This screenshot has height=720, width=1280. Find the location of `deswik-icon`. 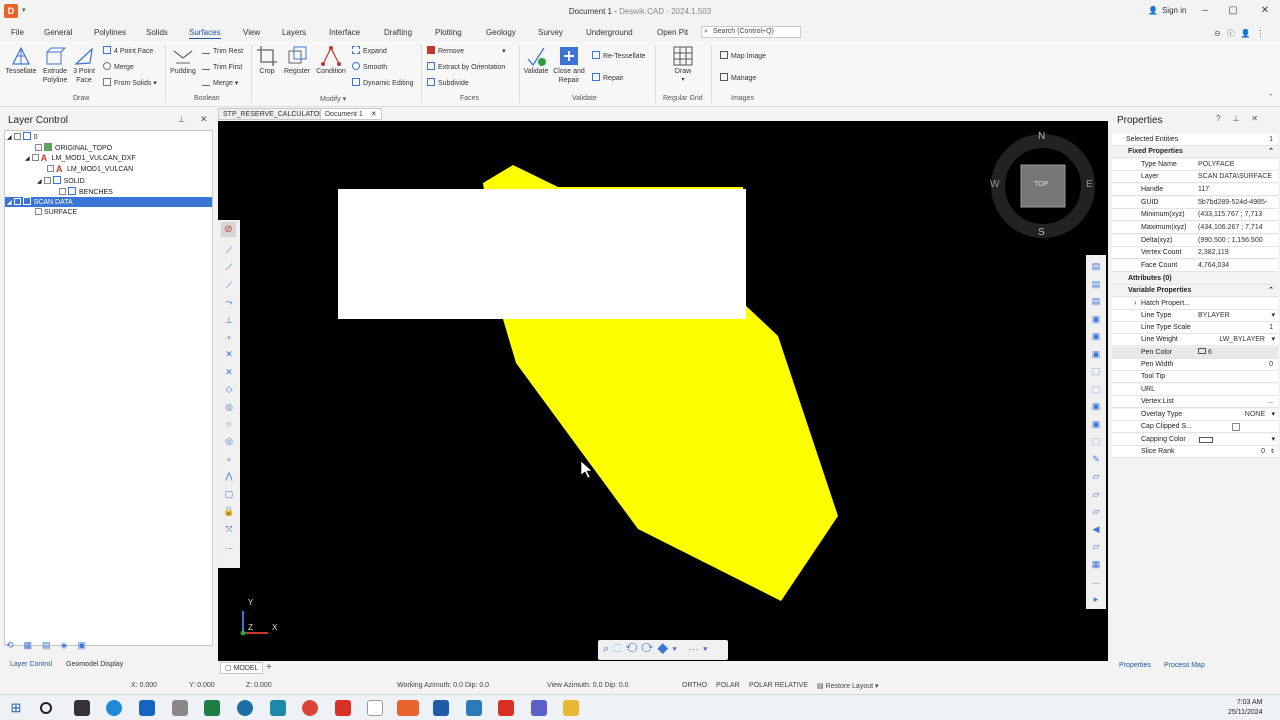

deswik-icon is located at coordinates (408, 708).